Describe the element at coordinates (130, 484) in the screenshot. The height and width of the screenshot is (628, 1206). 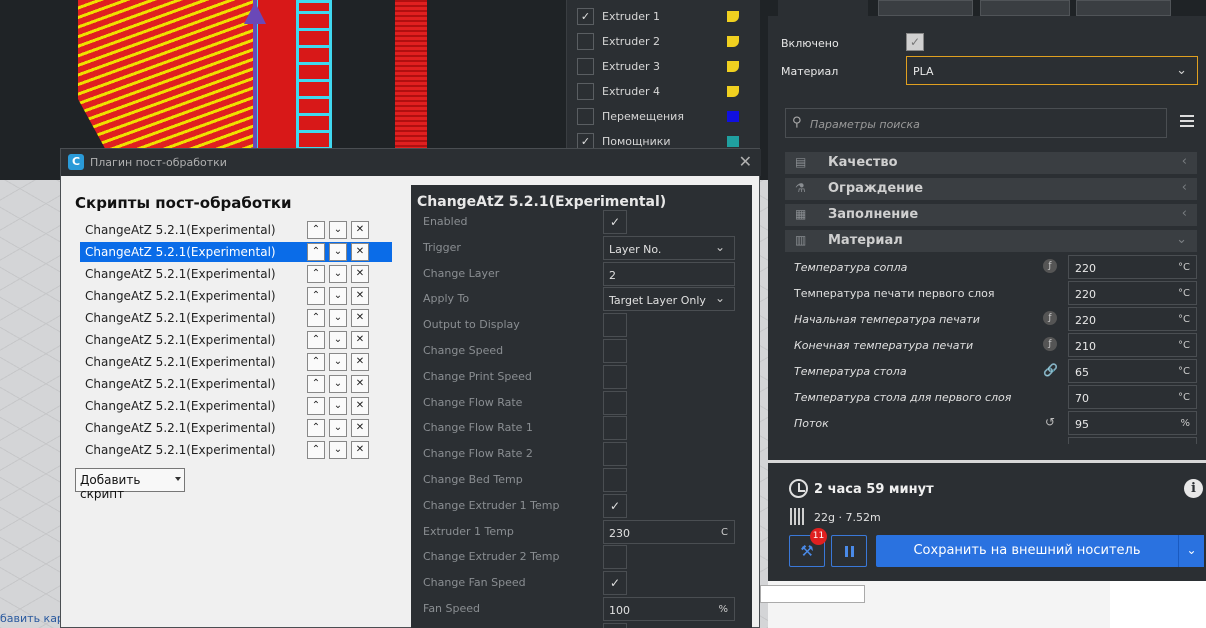
I see `add-script-button: Добавить скрипт` at that location.